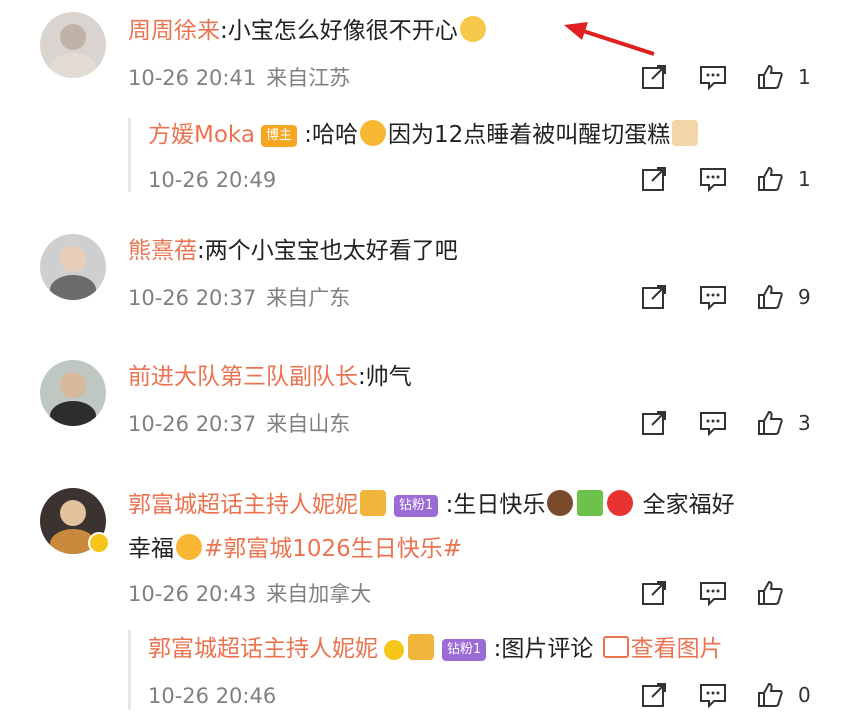  Describe the element at coordinates (192, 78) in the screenshot. I see `comment-date: 10-26 20:41` at that location.